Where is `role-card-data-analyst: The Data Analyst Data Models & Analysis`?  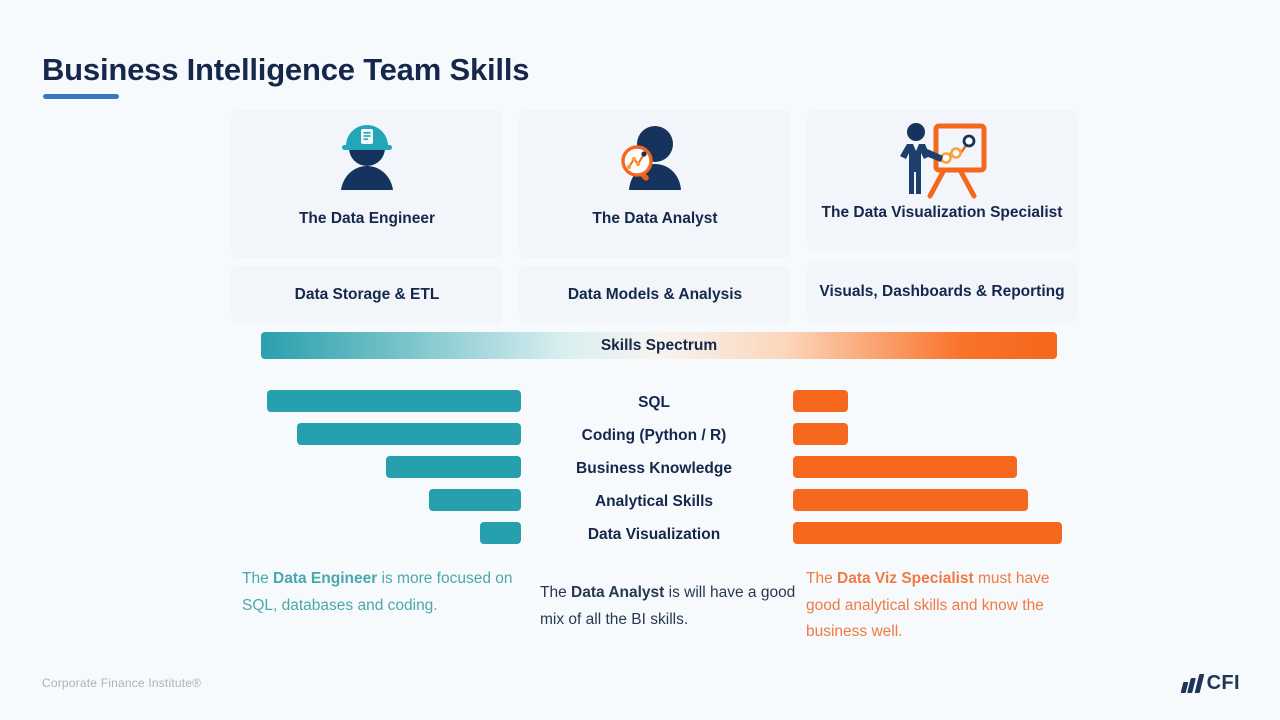
role-card-data-analyst: The Data Analyst Data Models & Analysis is located at coordinates (655, 217).